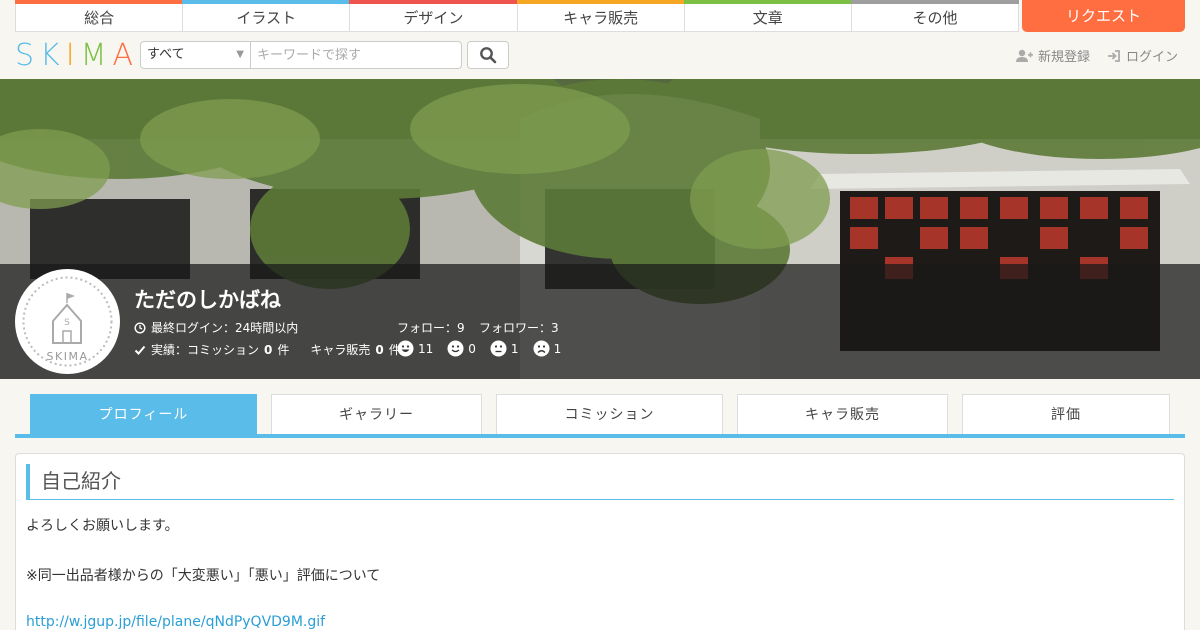  Describe the element at coordinates (340, 350) in the screenshot. I see `chara-label: キャラ販売` at that location.